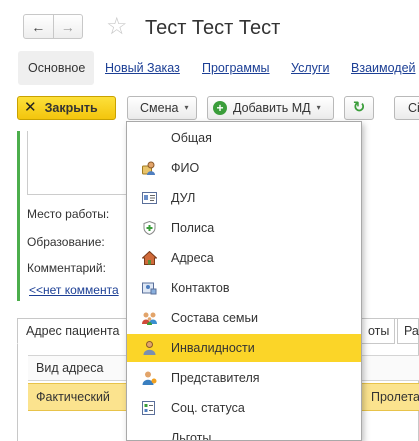  Describe the element at coordinates (200, 288) in the screenshot. I see `menu-item-label: Контактов` at that location.